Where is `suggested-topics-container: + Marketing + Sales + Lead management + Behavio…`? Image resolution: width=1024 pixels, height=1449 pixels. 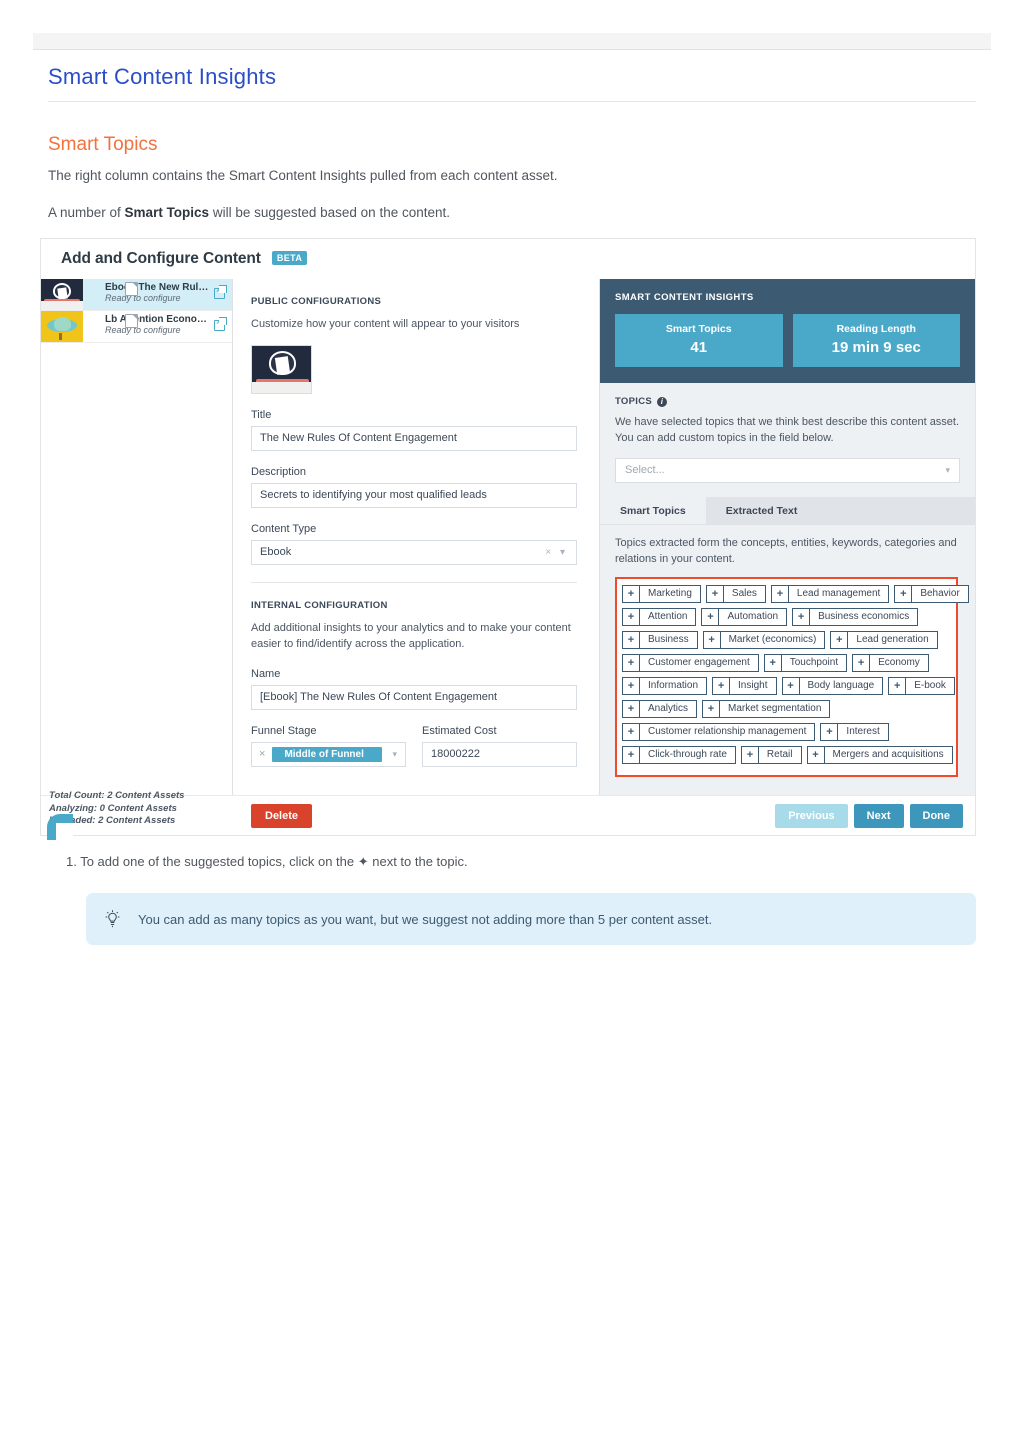
suggested-topics-container: + Marketing + Sales + Lead management + Behavio… is located at coordinates (792, 676).